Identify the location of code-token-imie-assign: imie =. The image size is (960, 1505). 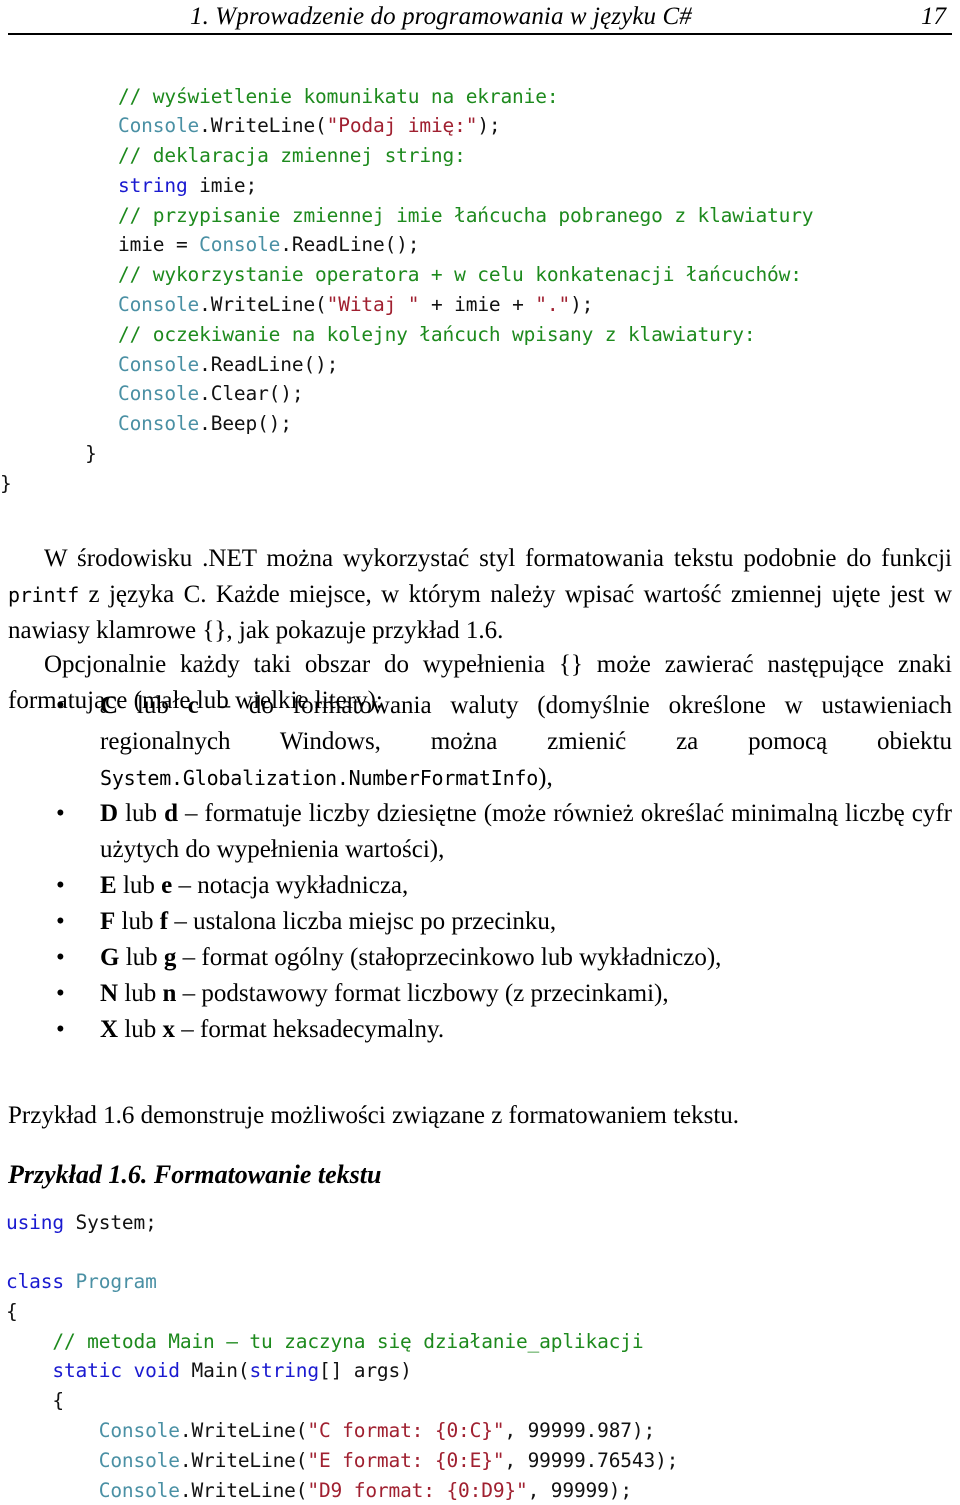
(158, 244).